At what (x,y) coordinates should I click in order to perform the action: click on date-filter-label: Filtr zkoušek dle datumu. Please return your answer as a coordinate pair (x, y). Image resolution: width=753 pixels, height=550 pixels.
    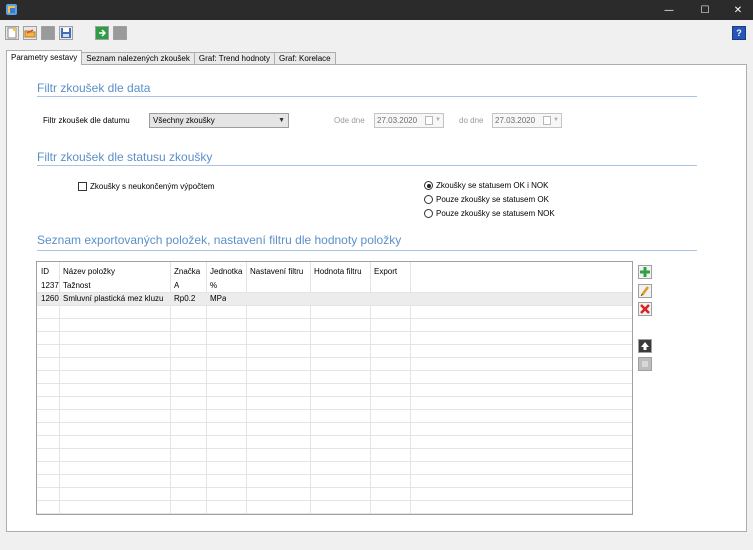
    Looking at the image, I should click on (86, 120).